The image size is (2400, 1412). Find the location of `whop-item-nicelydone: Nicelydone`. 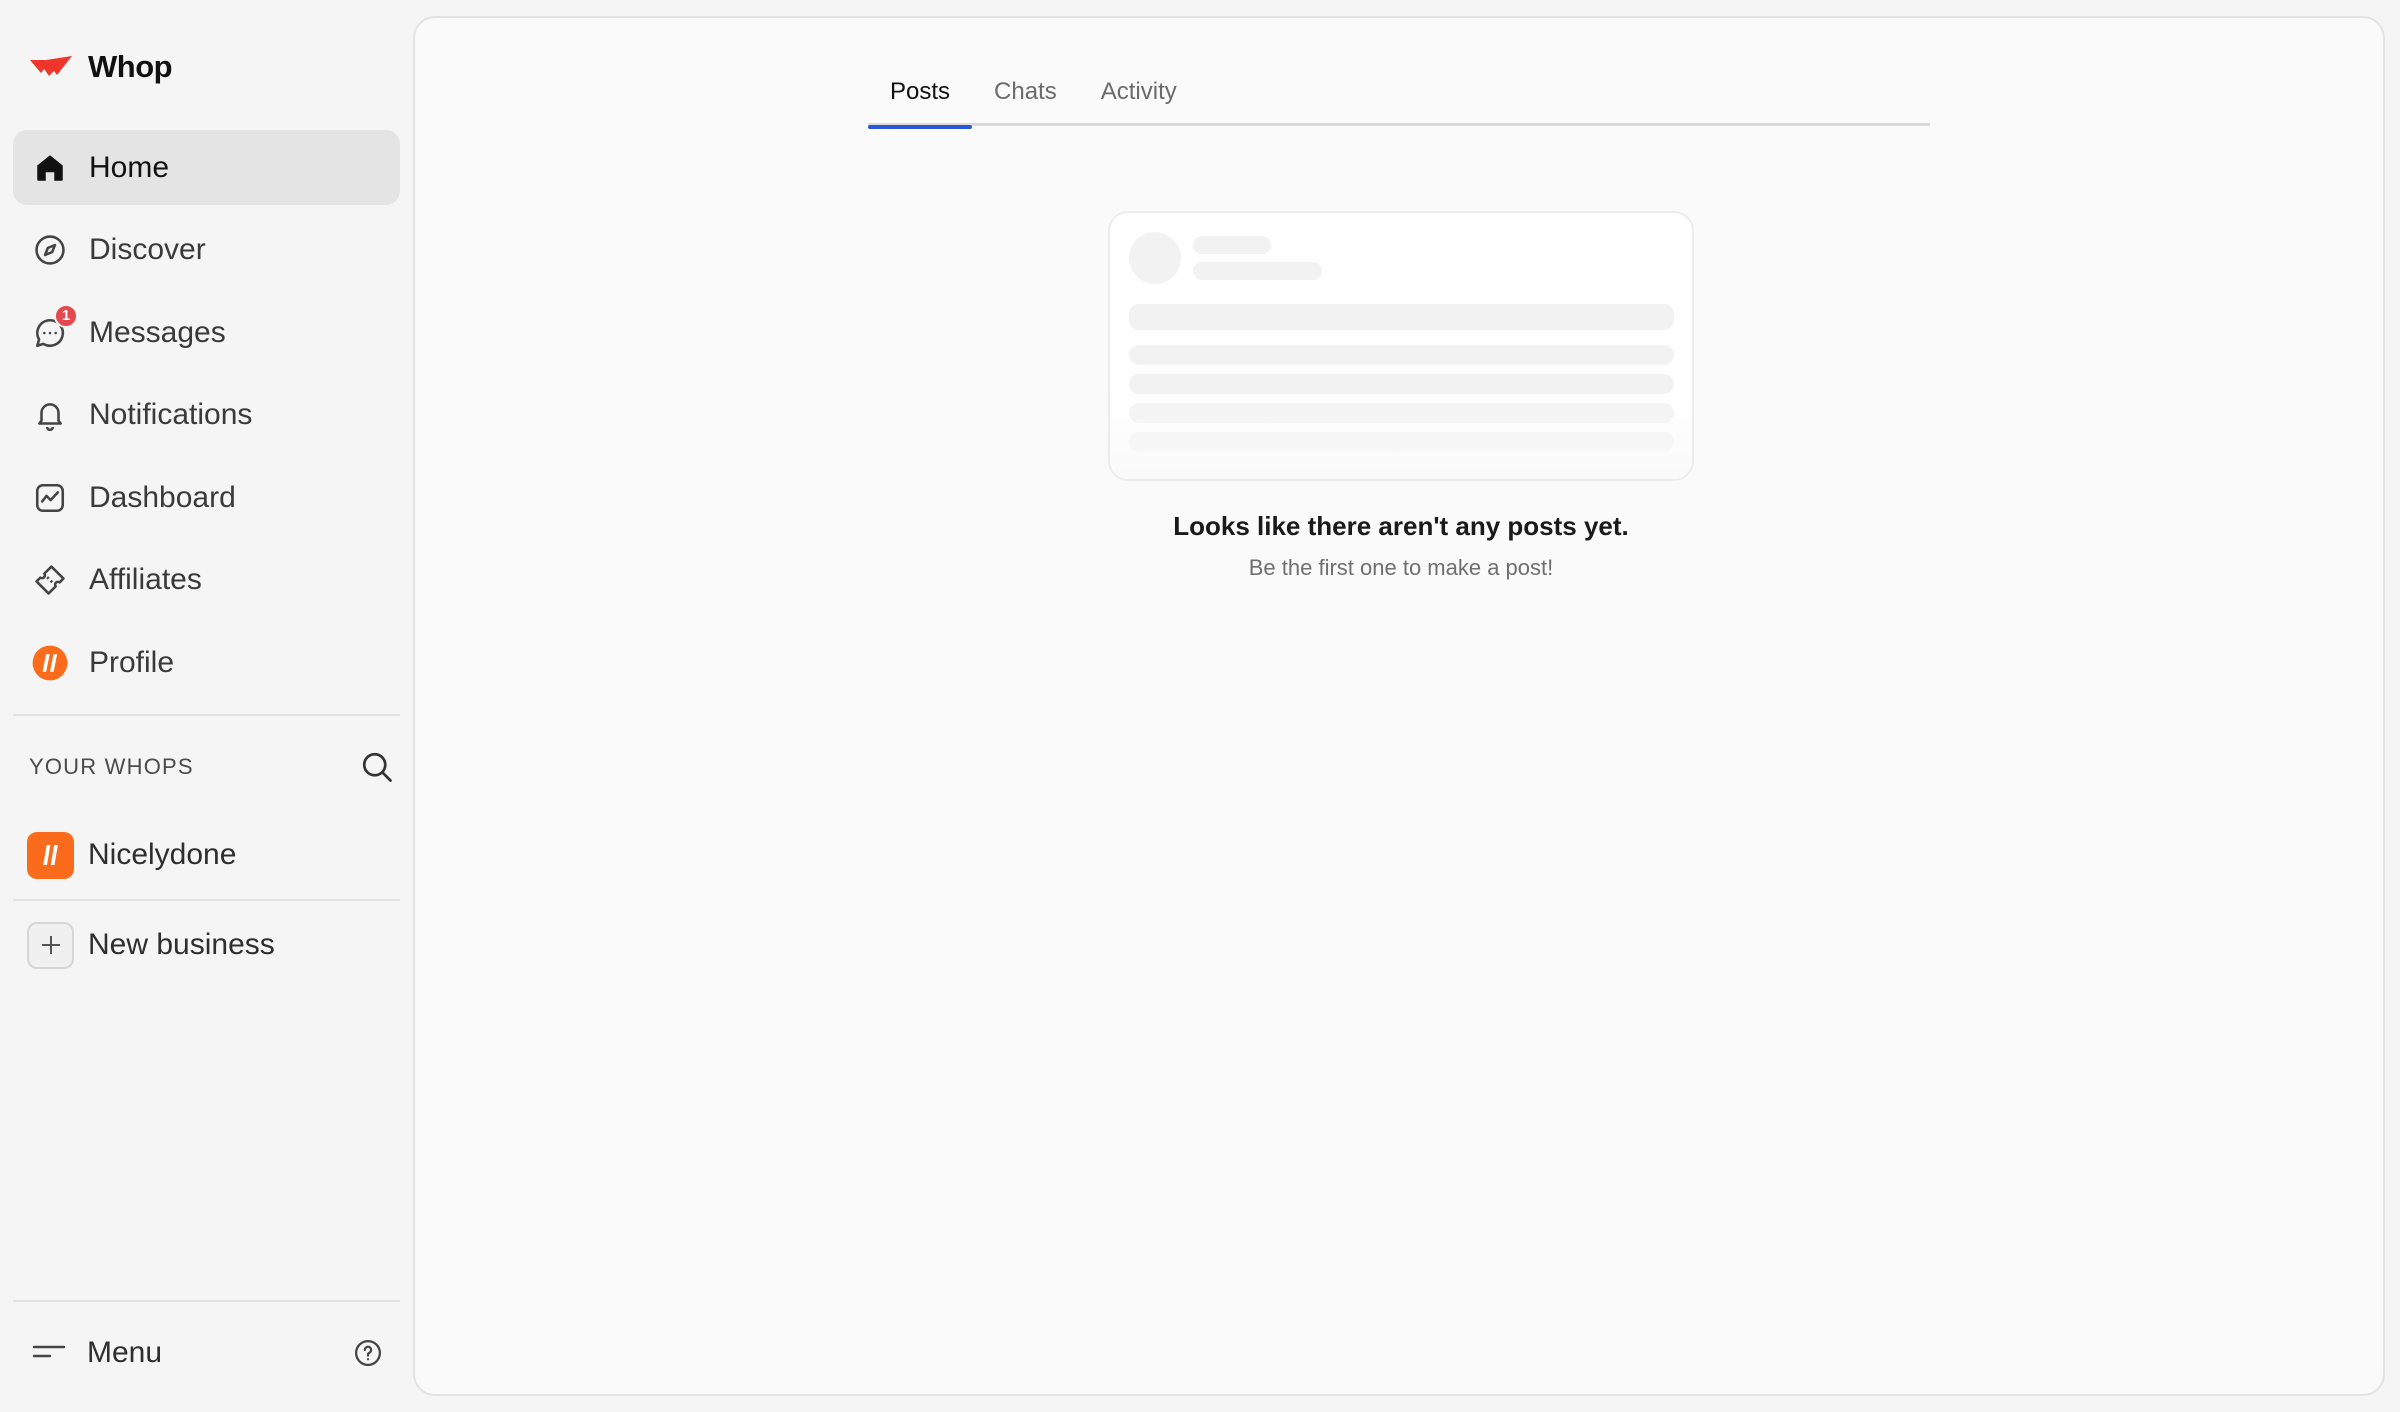

whop-item-nicelydone: Nicelydone is located at coordinates (206, 855).